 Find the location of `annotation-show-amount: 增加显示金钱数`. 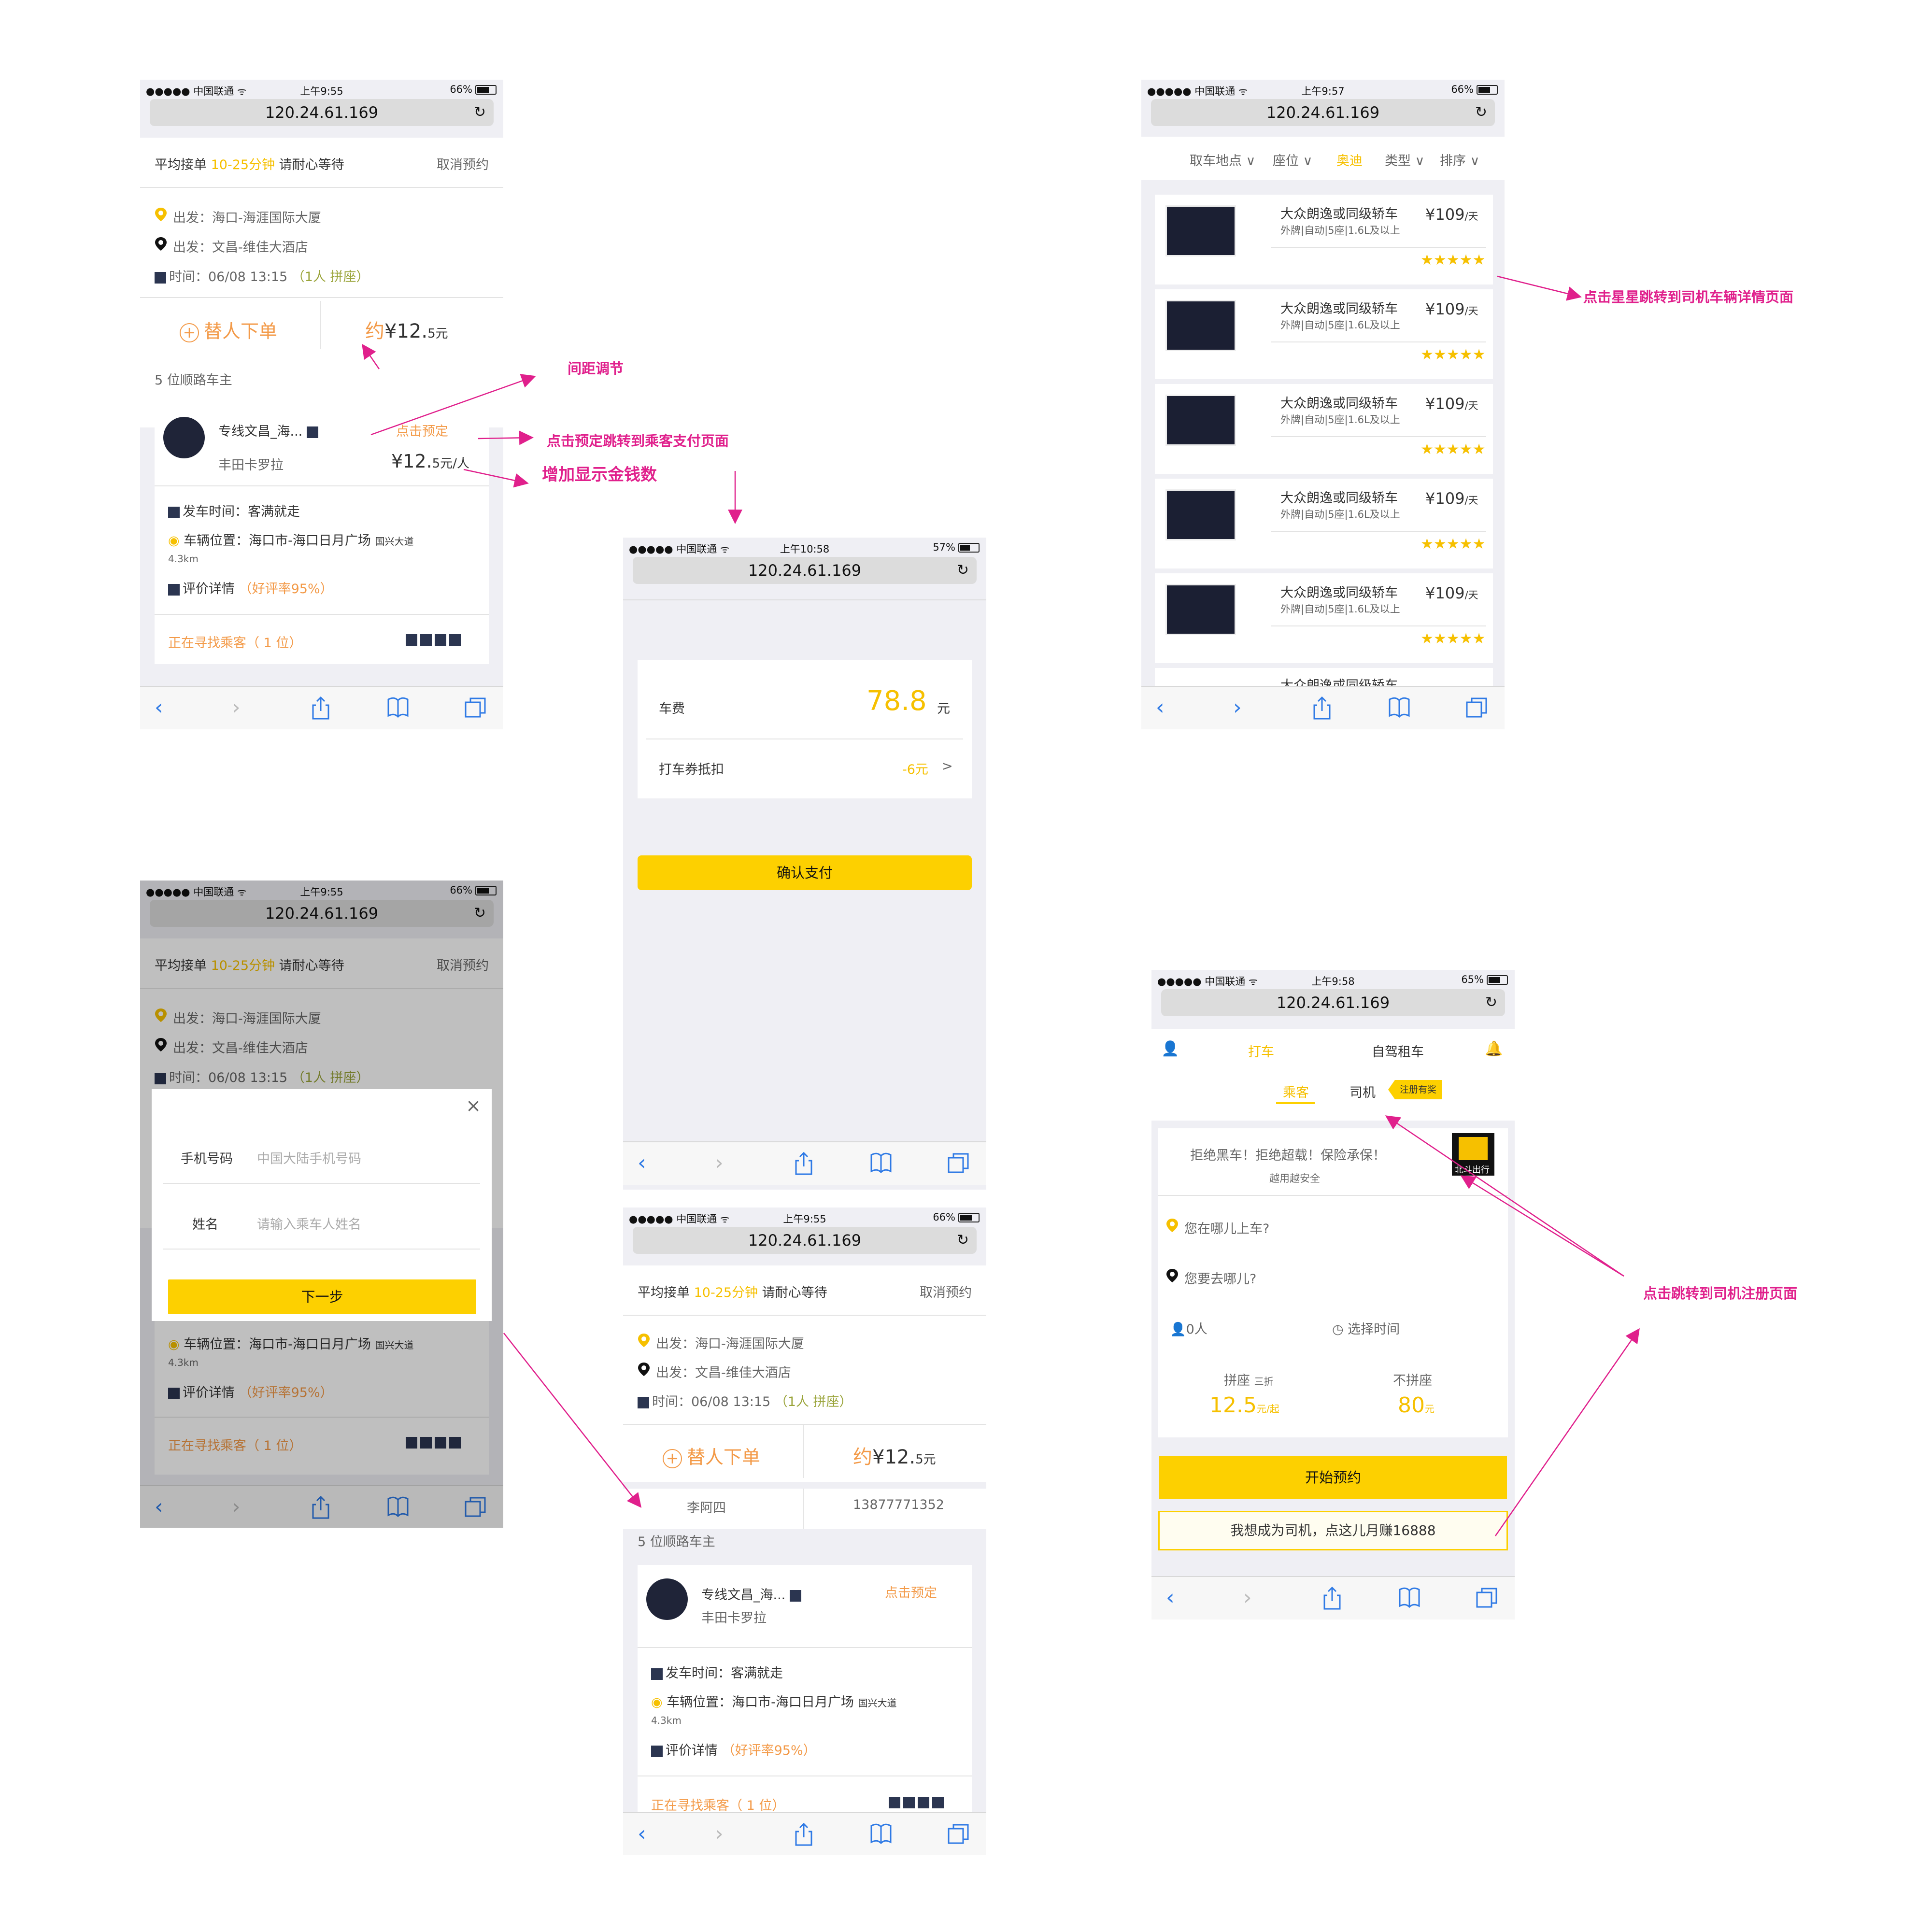

annotation-show-amount: 增加显示金钱数 is located at coordinates (599, 474).